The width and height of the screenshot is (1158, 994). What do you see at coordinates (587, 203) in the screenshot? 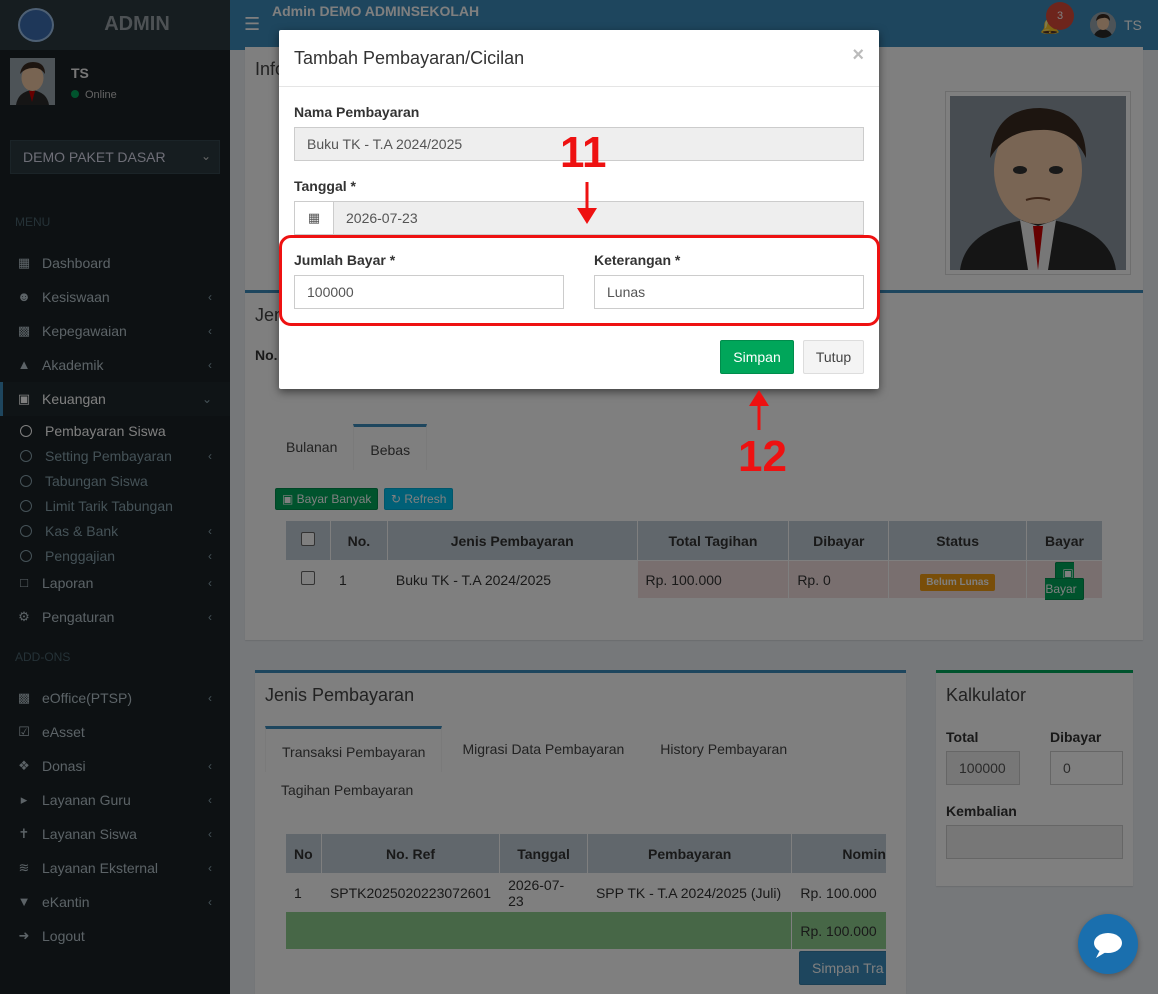
I see `annotation-arrow-down-icon` at bounding box center [587, 203].